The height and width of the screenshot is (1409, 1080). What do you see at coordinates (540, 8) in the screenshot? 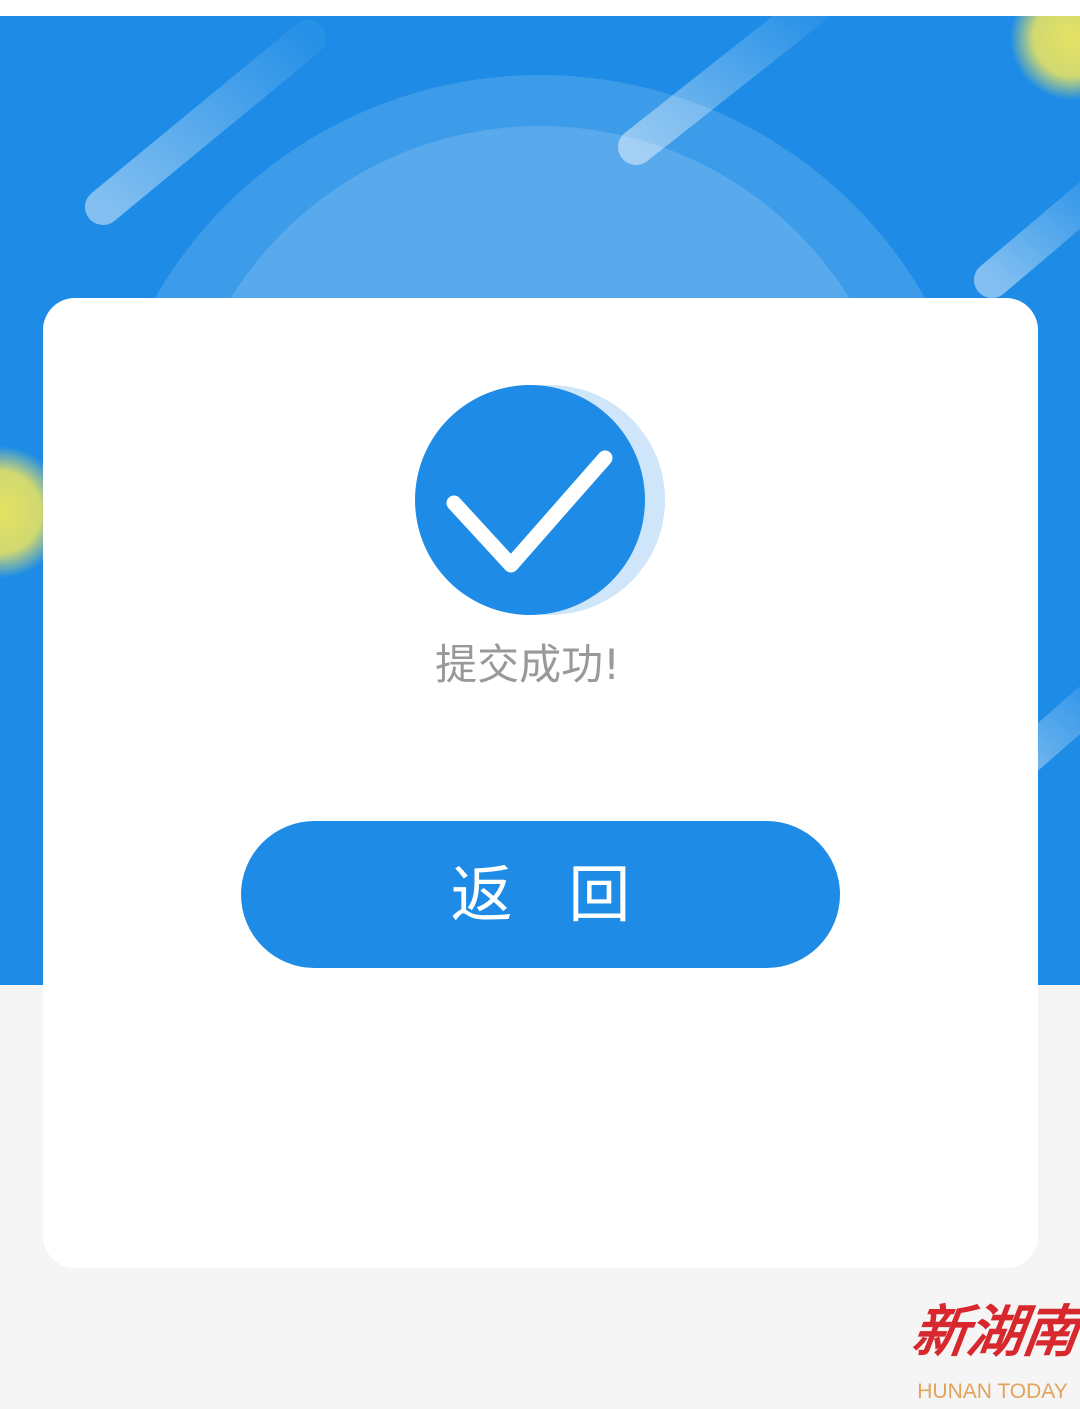
I see `status-bar-strip` at bounding box center [540, 8].